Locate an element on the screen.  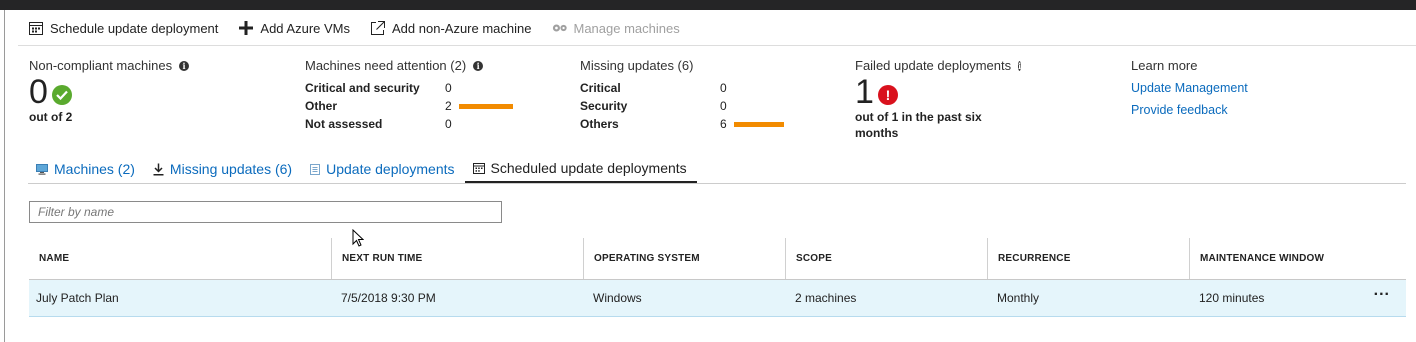
manage-machines-button: Manage machines is located at coordinates (616, 28).